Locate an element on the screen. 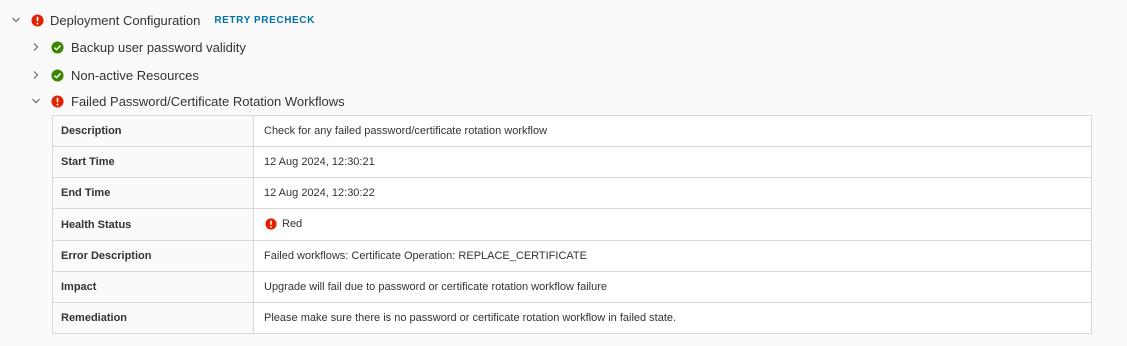 Image resolution: width=1127 pixels, height=346 pixels. table-row: End Time 12 Aug 2024, 12:30:22 is located at coordinates (572, 193).